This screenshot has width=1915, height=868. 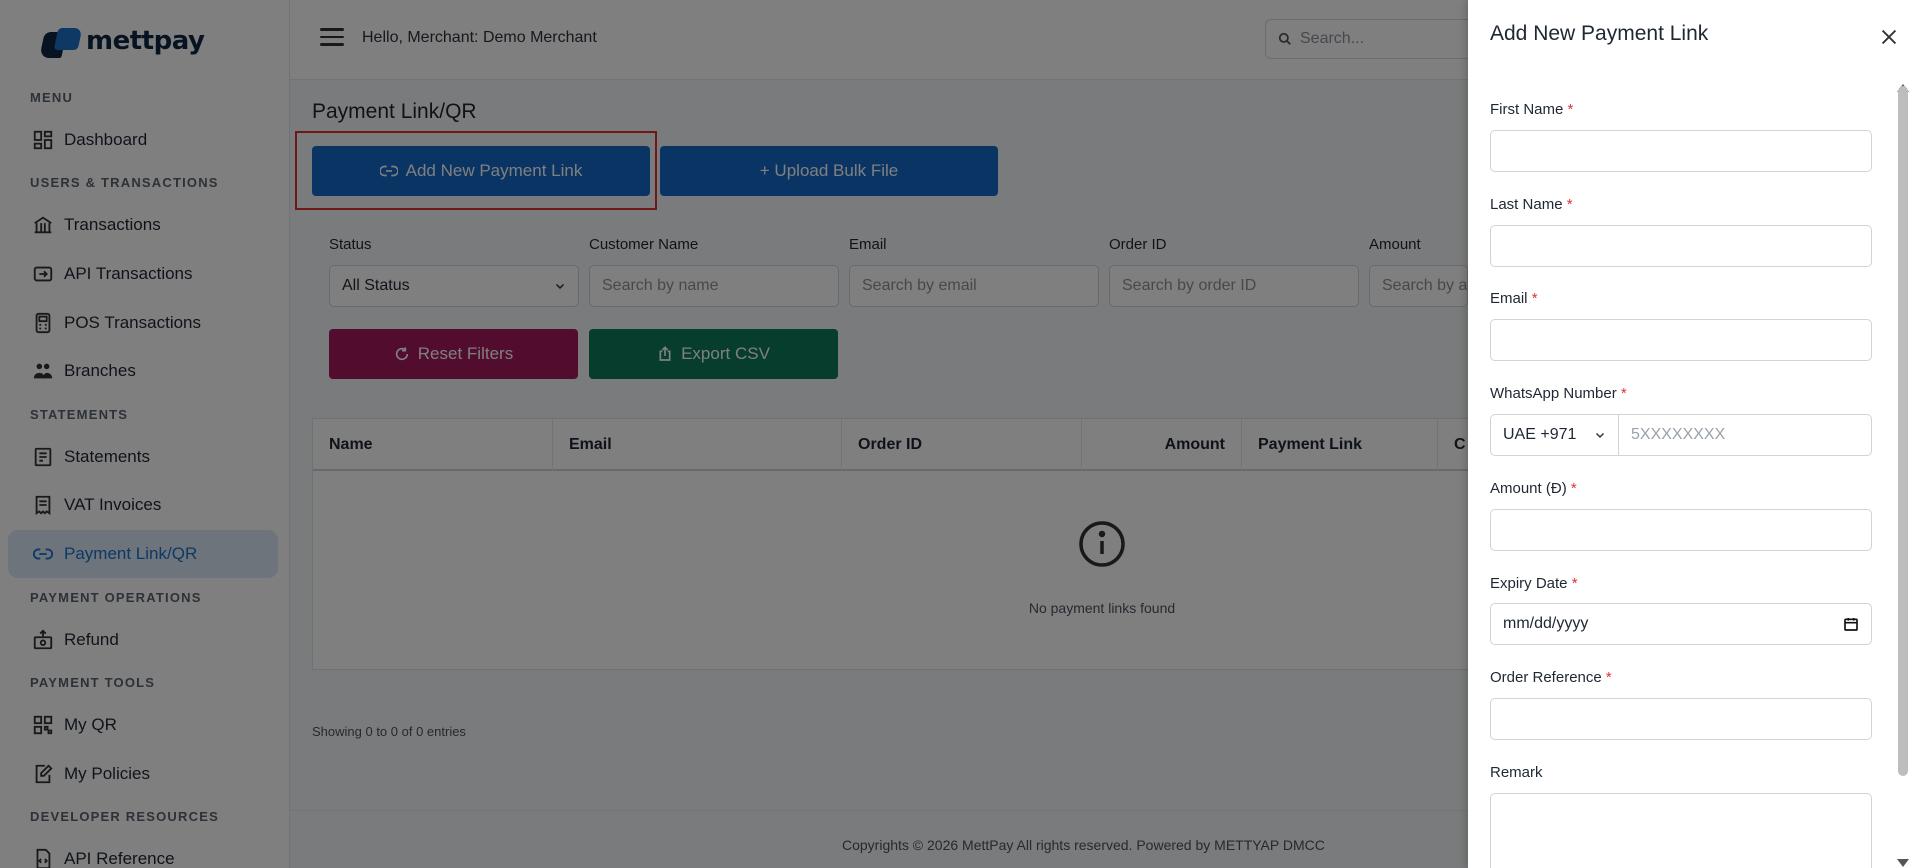 What do you see at coordinates (1903, 431) in the screenshot?
I see `drawer-scrollbar` at bounding box center [1903, 431].